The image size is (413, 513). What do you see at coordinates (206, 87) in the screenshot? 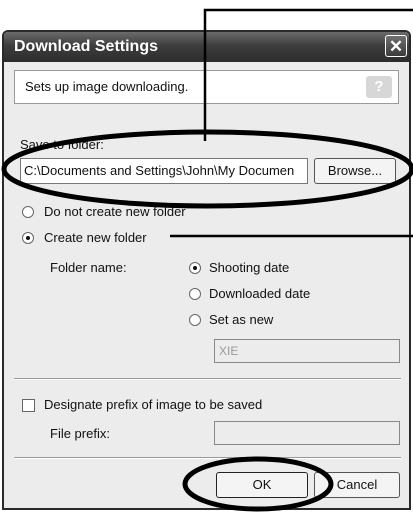
I see `description-panel: Sets up image downloading. ?` at bounding box center [206, 87].